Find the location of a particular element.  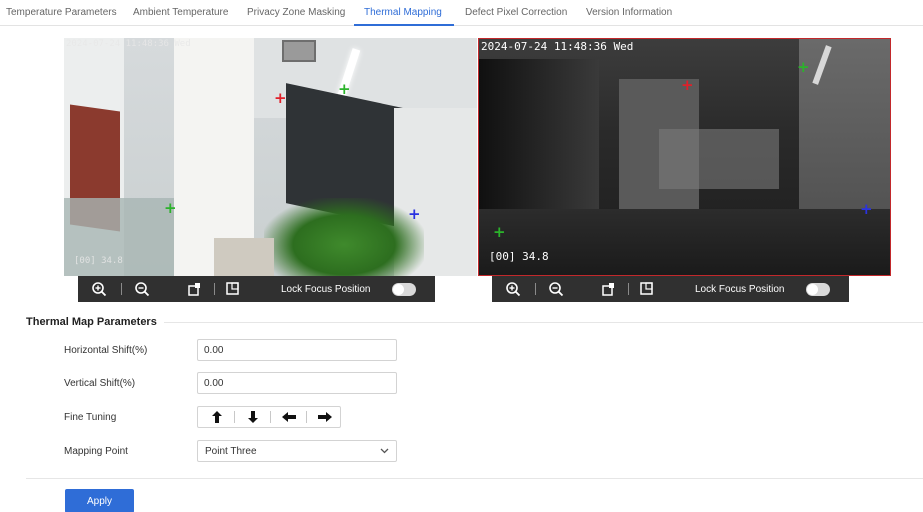

marker-green-top-left: + is located at coordinates (344, 89).